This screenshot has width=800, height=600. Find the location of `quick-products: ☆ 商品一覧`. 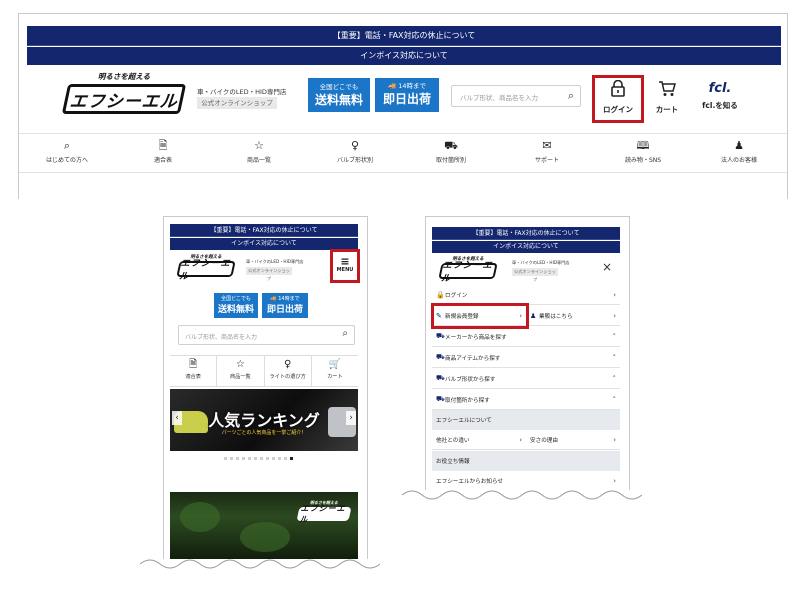

quick-products: ☆ 商品一覧 is located at coordinates (241, 371).